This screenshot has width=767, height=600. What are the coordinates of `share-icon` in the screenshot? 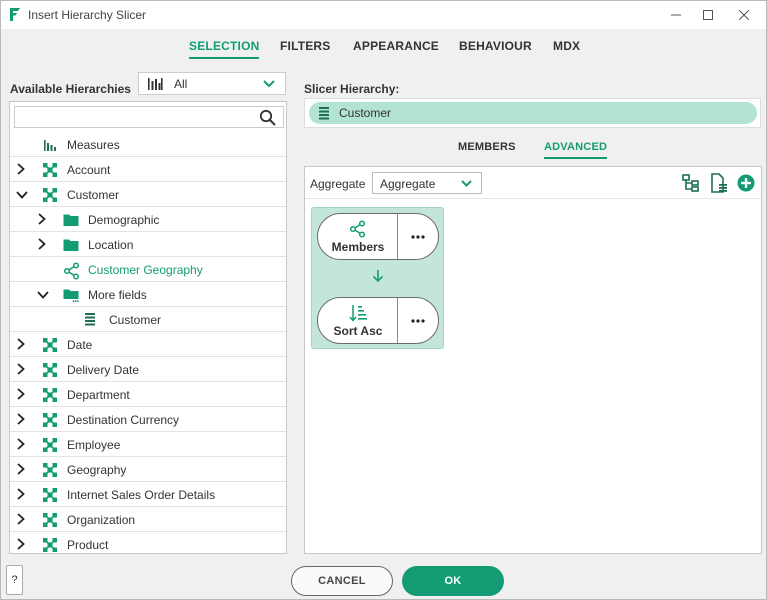 It's located at (357, 229).